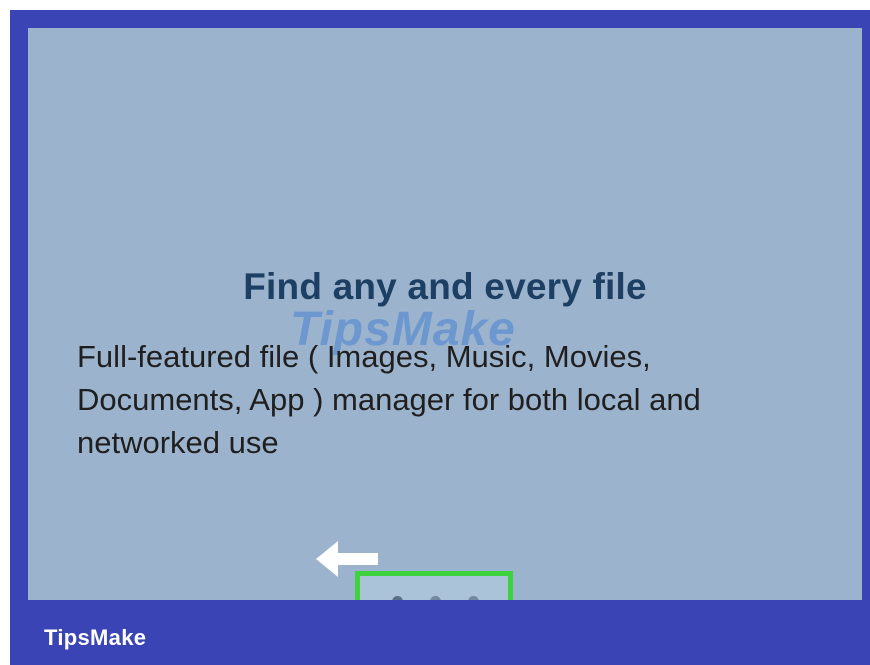  Describe the element at coordinates (440, 632) in the screenshot. I see `brand-bar: TipsMake` at that location.